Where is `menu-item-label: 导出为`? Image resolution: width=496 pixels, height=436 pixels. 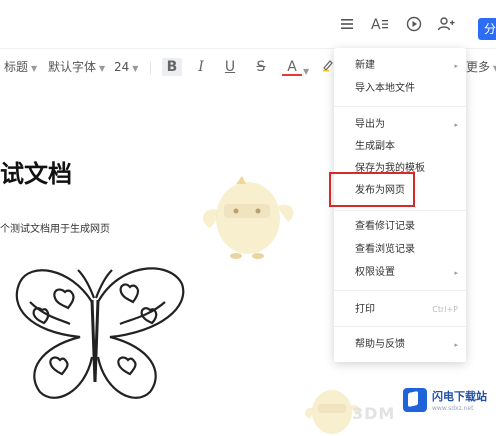
menu-item-label: 导出为 is located at coordinates (370, 124).